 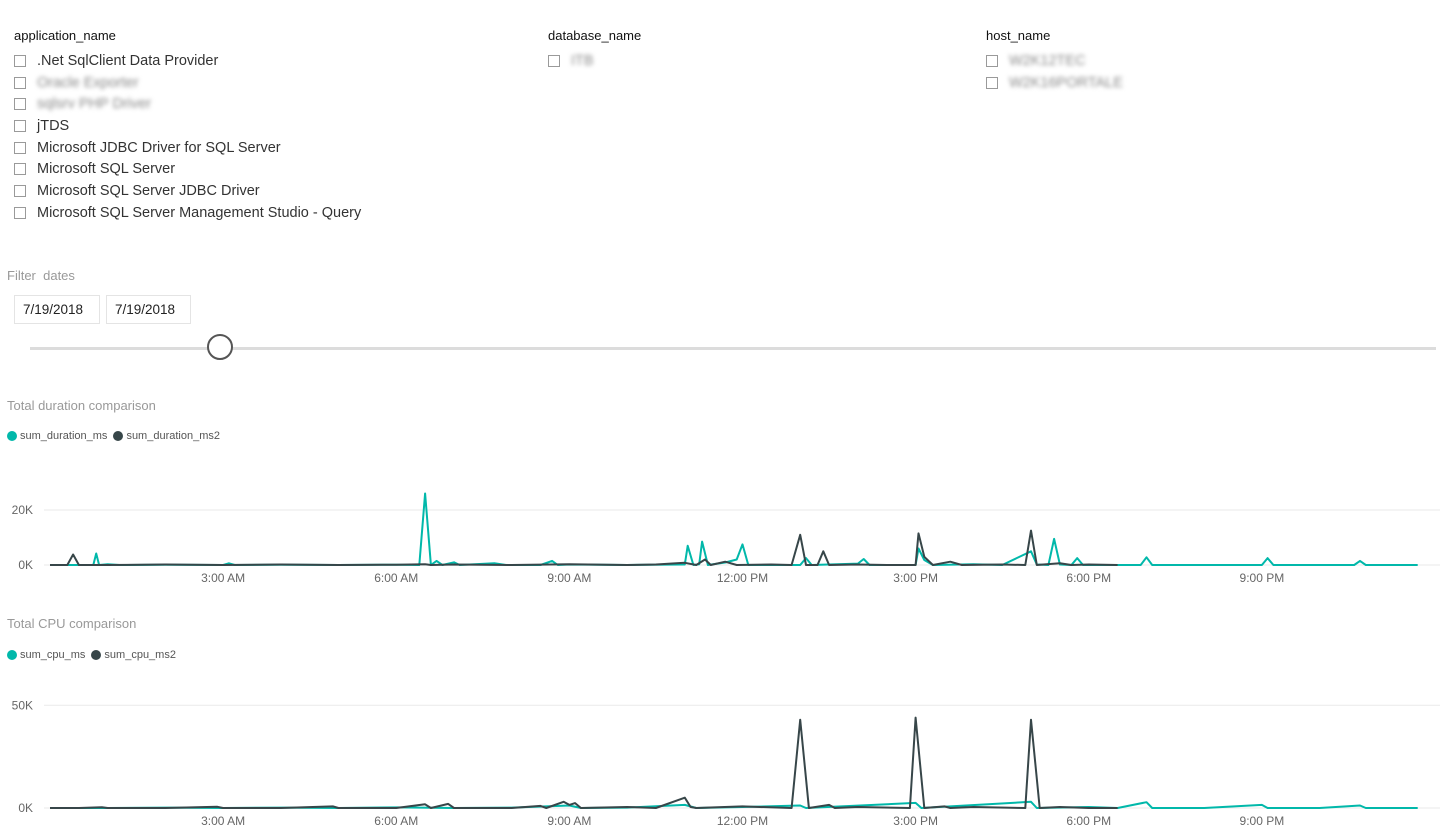 What do you see at coordinates (584, 547) in the screenshot?
I see `series-line-sum-duration-ms2` at bounding box center [584, 547].